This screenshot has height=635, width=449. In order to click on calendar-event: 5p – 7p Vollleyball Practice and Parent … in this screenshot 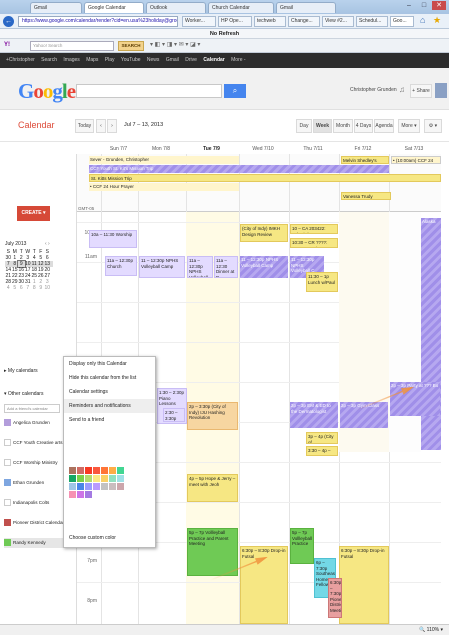, I will do `click(212, 552)`.